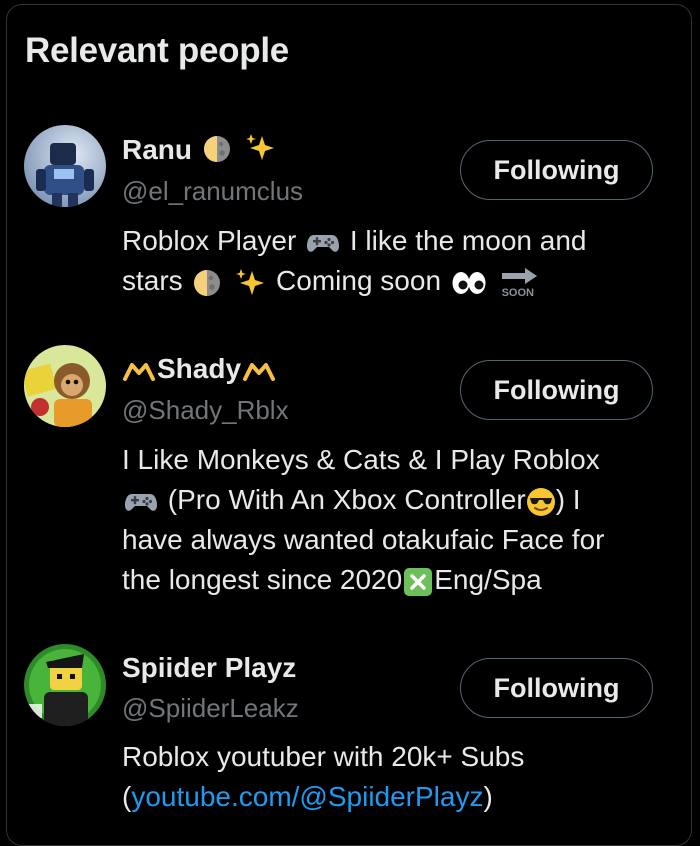 The image size is (700, 846). I want to click on person-name-text: Shady, so click(199, 368).